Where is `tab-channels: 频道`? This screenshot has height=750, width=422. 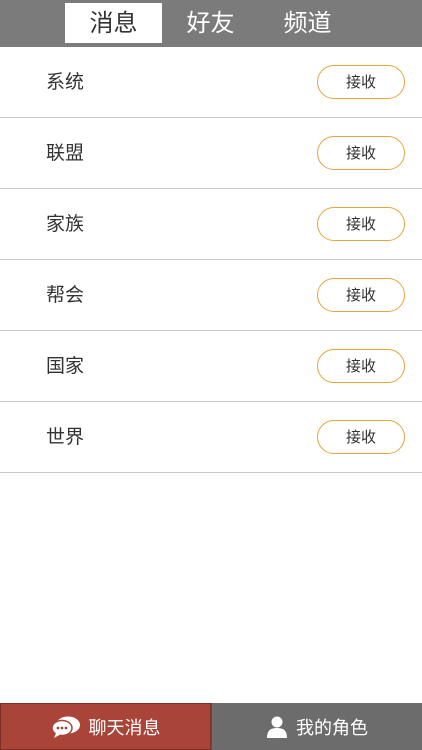
tab-channels: 频道 is located at coordinates (307, 23).